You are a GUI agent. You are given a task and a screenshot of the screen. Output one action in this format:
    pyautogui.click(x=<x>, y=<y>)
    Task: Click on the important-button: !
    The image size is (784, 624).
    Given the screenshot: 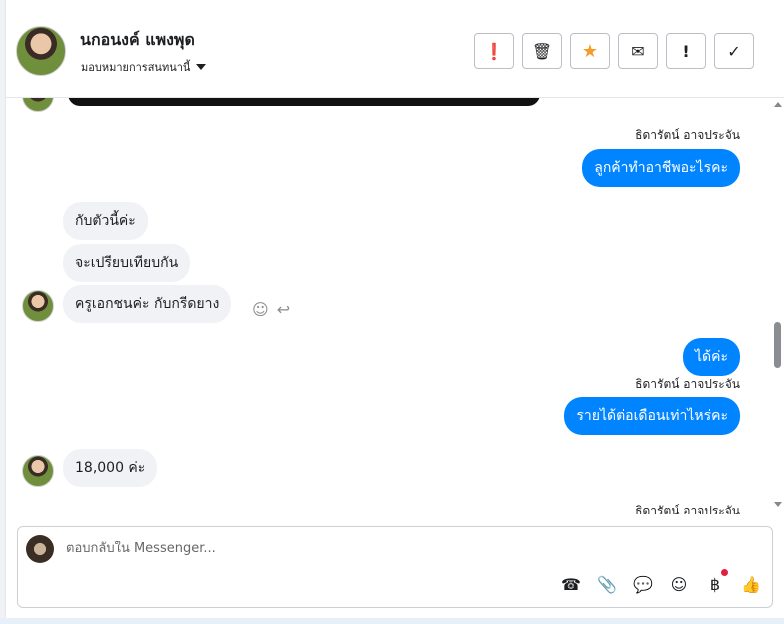 What is the action you would take?
    pyautogui.click(x=686, y=51)
    